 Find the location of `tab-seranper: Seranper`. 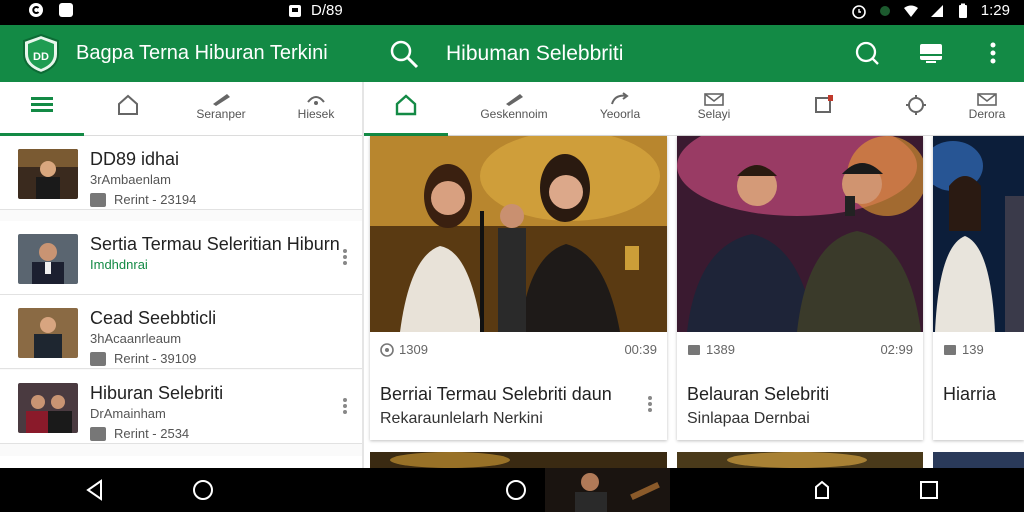

tab-seranper: Seranper is located at coordinates (221, 109).